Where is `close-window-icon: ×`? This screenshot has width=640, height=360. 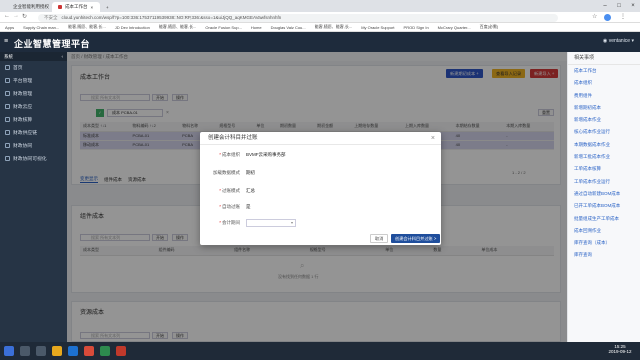 close-window-icon: × is located at coordinates (633, 6).